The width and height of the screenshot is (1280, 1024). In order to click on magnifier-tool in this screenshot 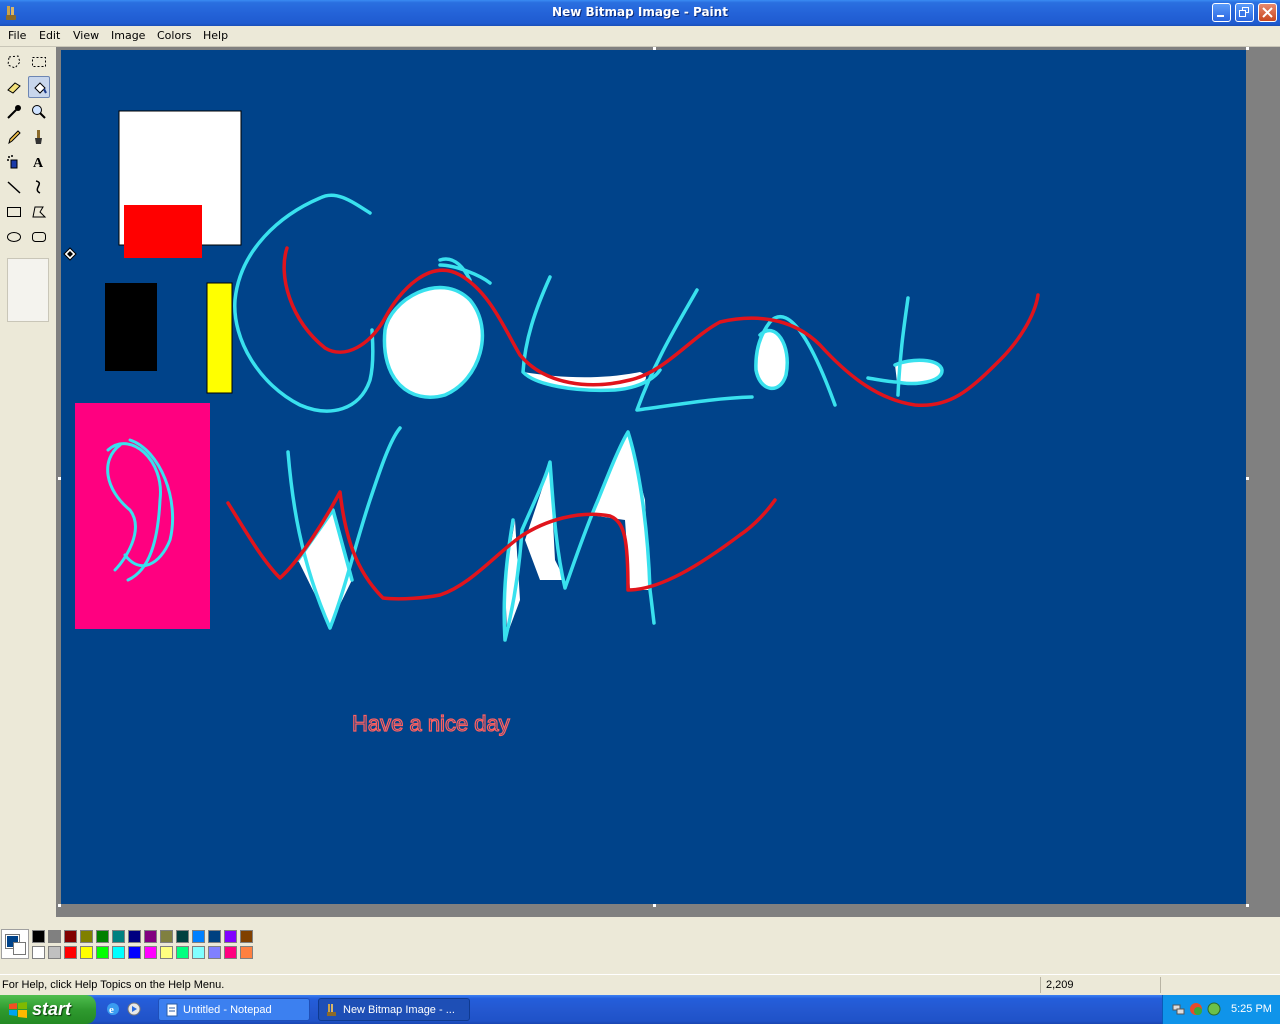, I will do `click(39, 112)`.